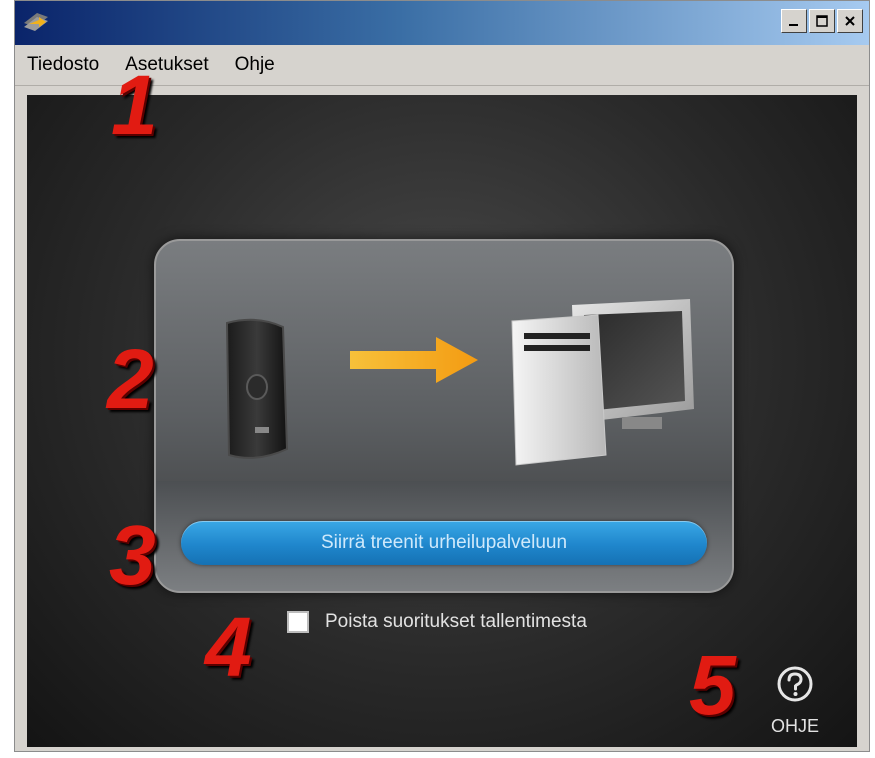  I want to click on minimize-button, so click(794, 21).